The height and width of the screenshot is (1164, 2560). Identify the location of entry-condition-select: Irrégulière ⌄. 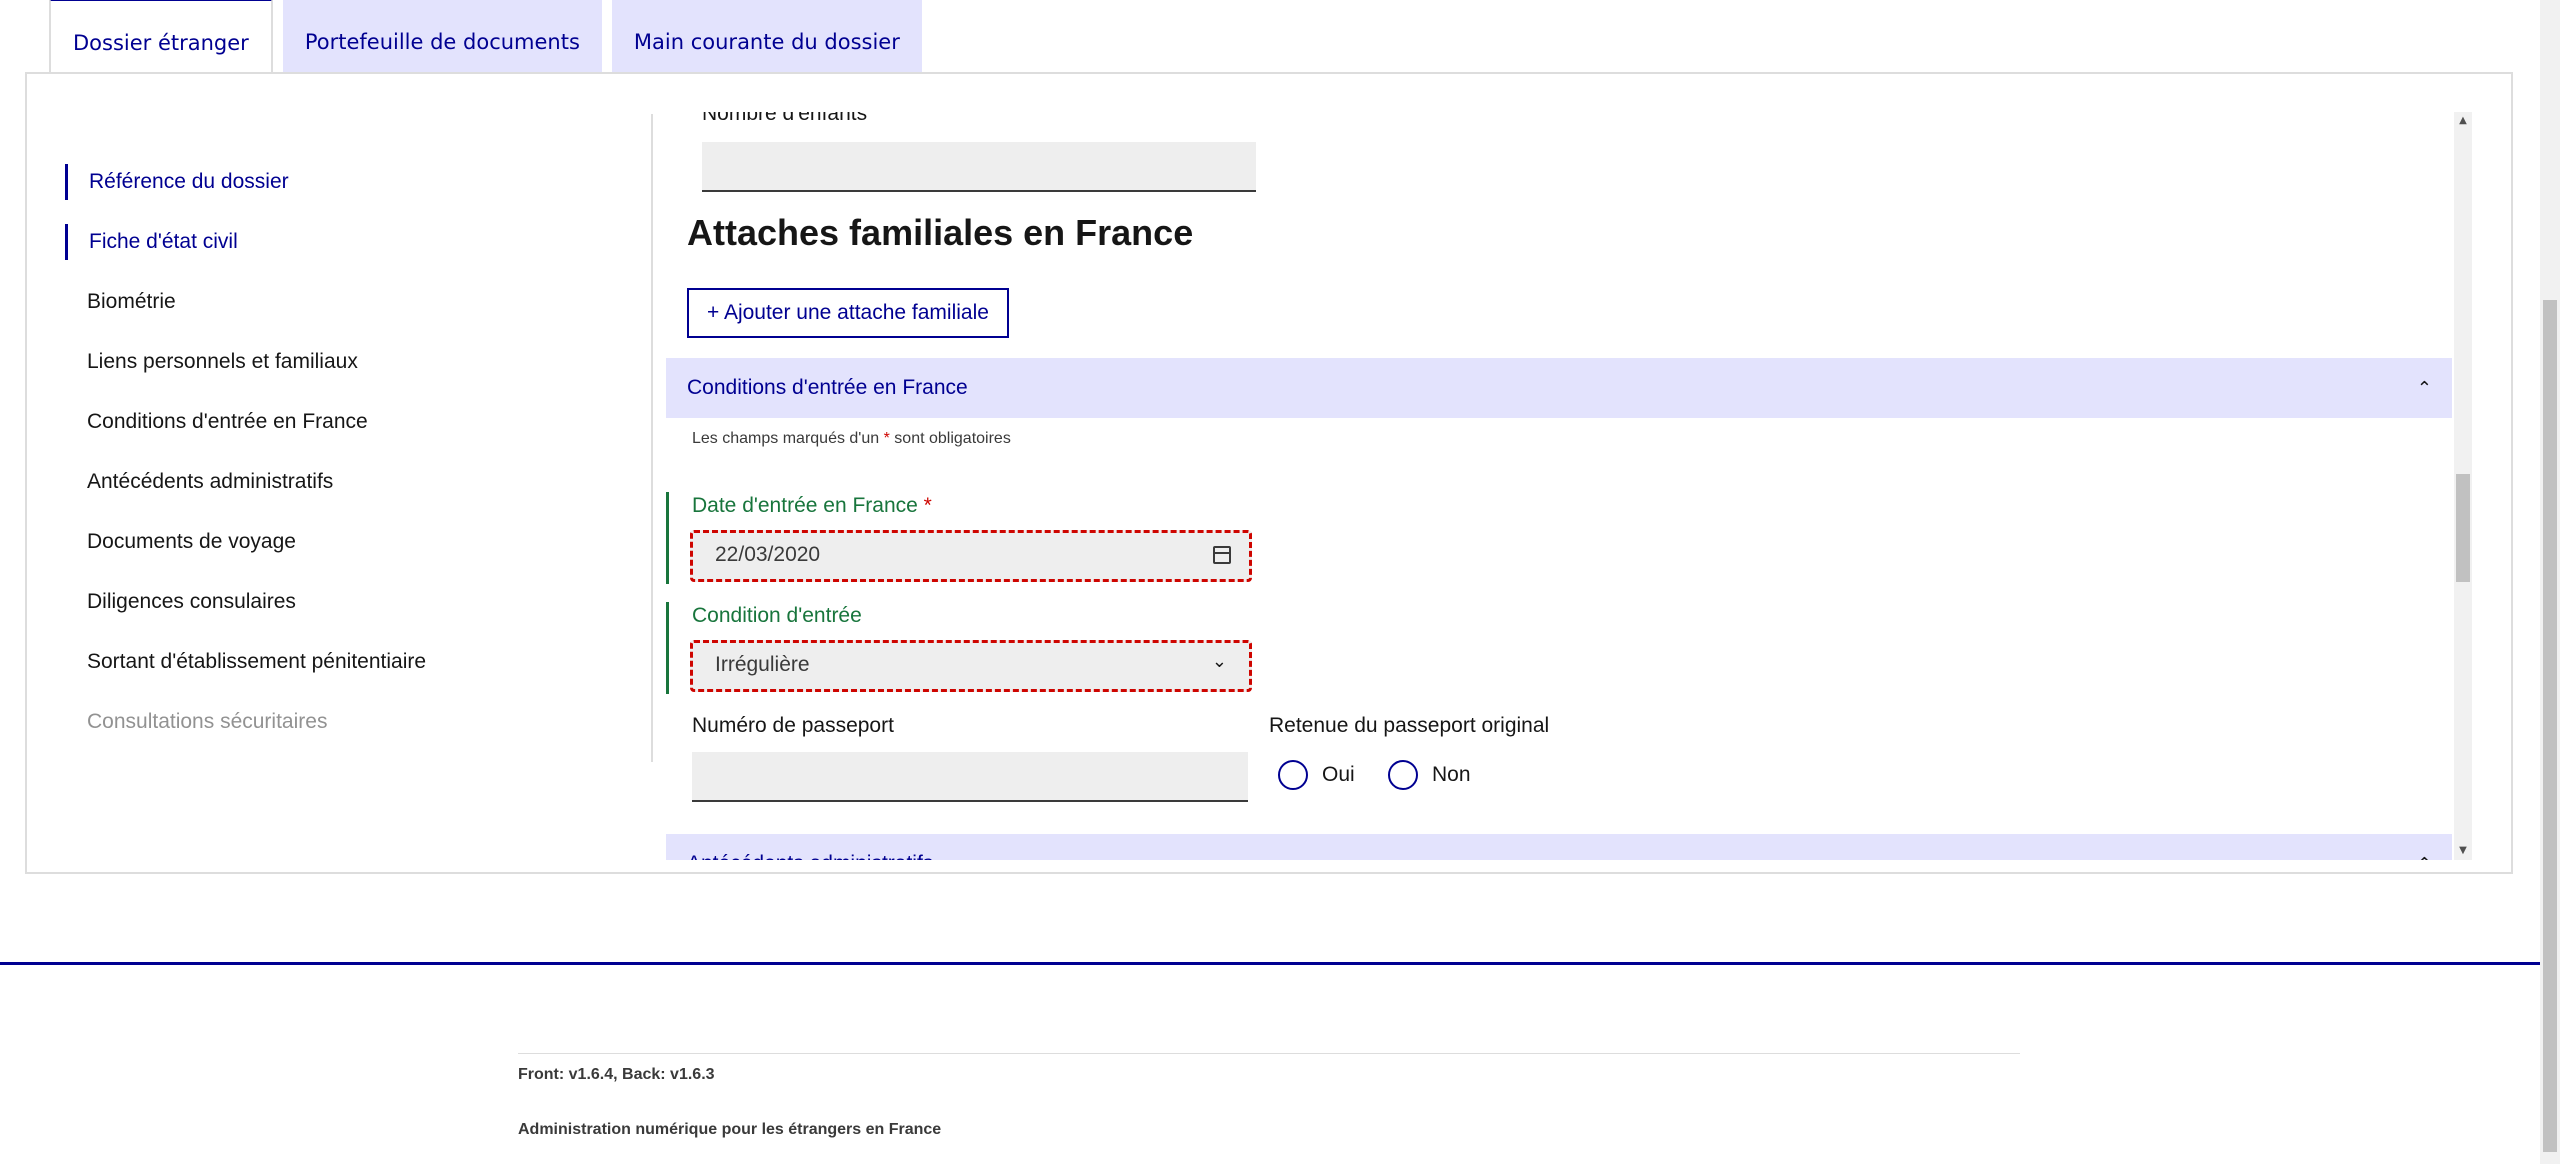
(971, 666).